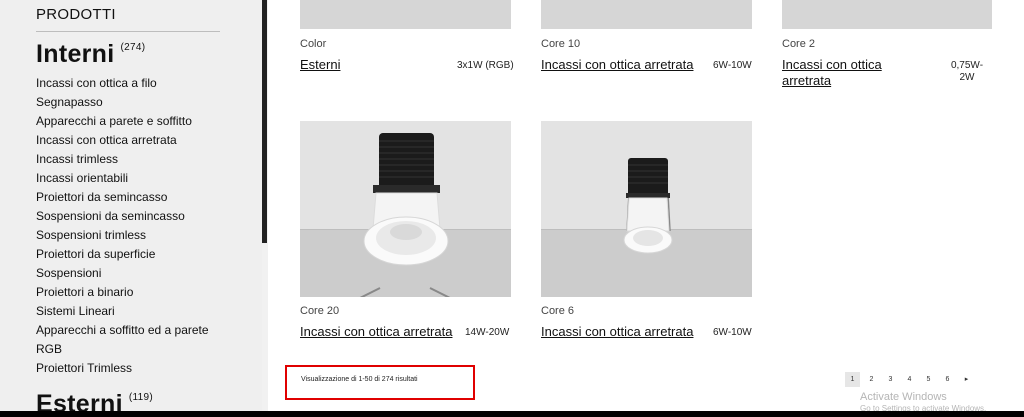  Describe the element at coordinates (558, 311) in the screenshot. I see `product-subtitle: Core 6` at that location.